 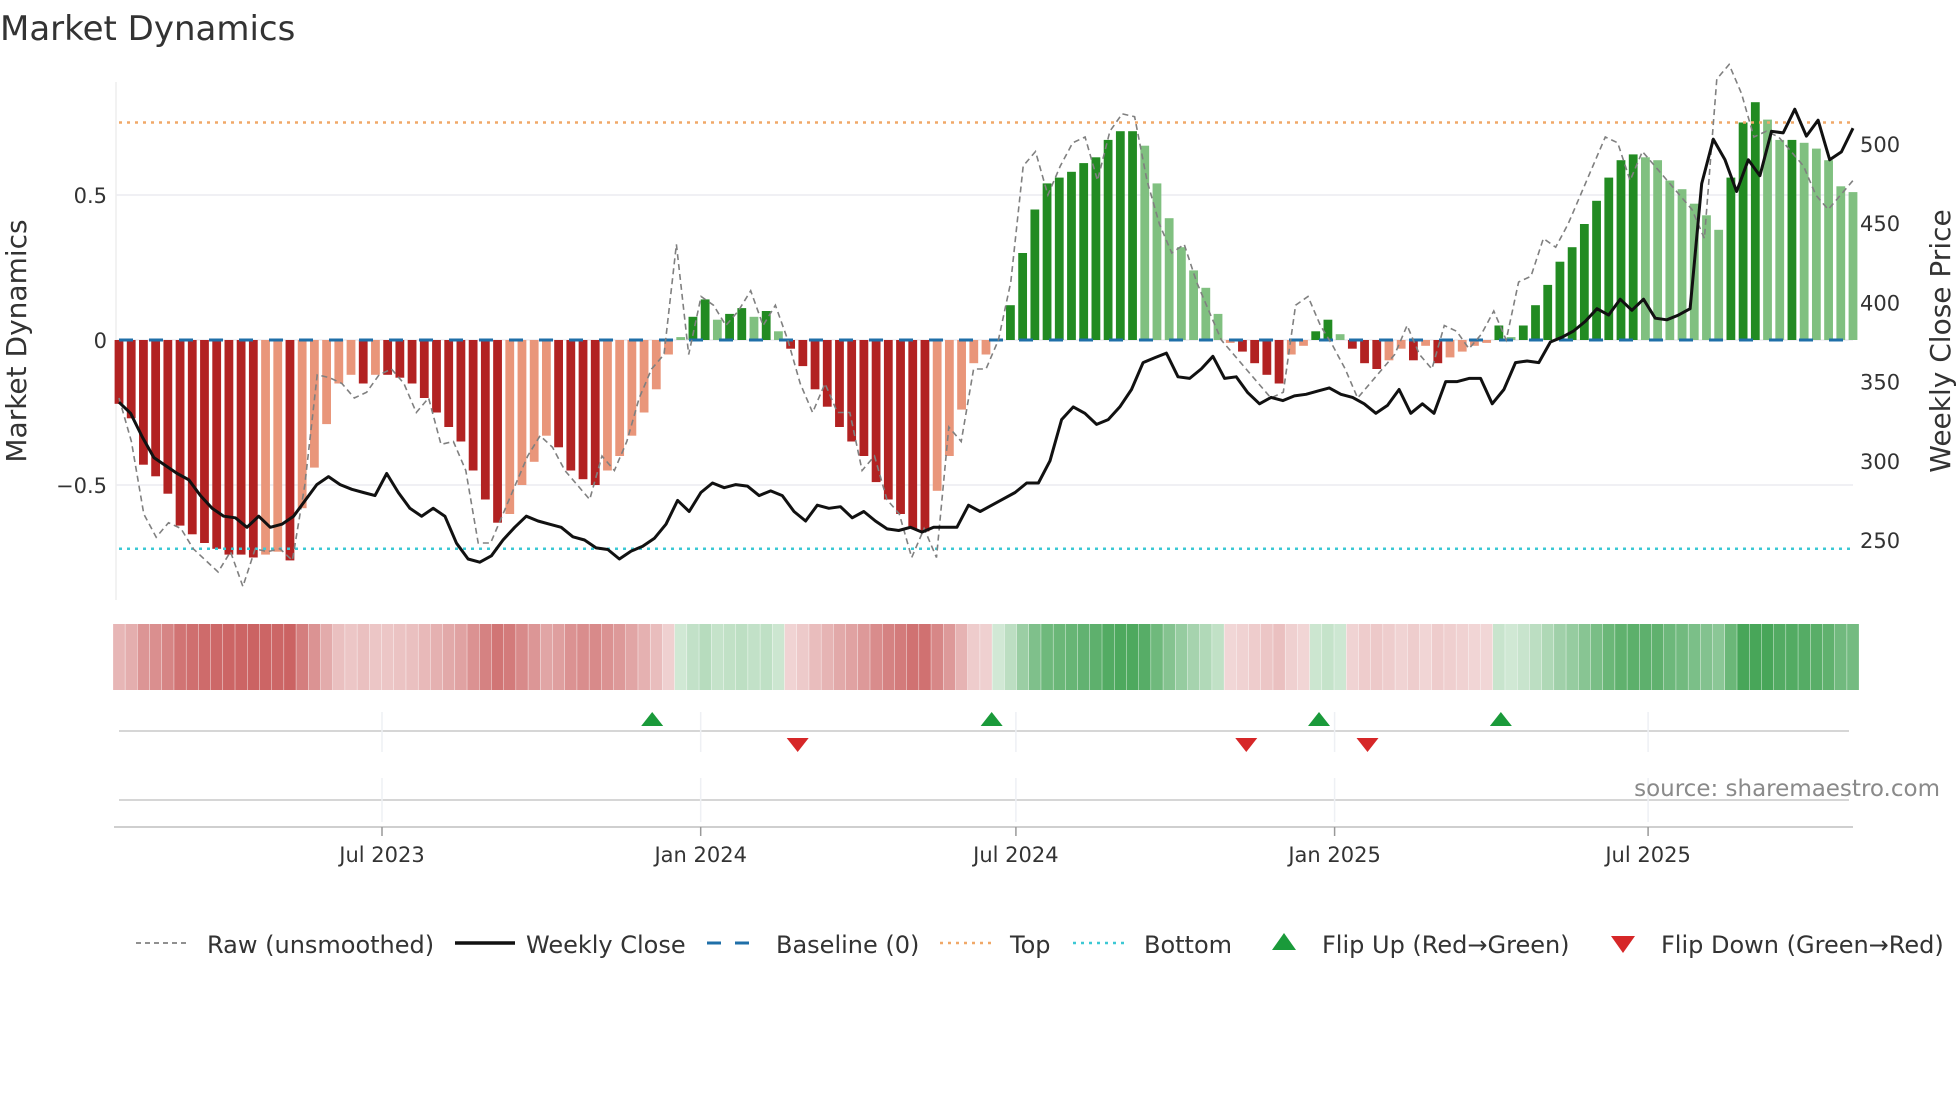 I want to click on y2-tick-label: 450, so click(x=1880, y=224).